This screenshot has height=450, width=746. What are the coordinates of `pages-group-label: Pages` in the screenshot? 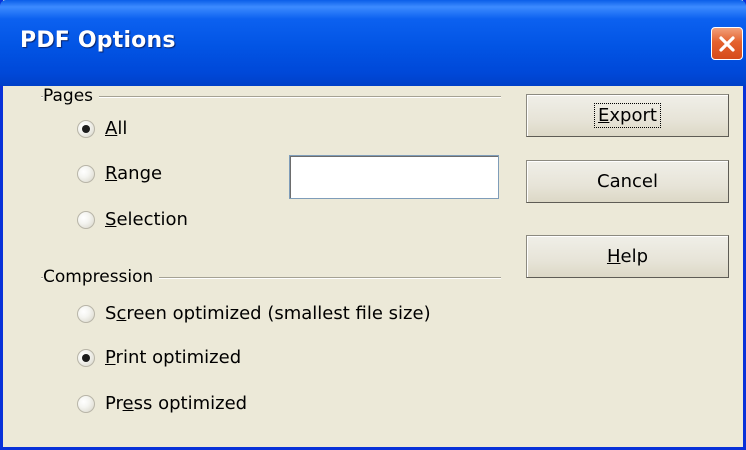 It's located at (71, 96).